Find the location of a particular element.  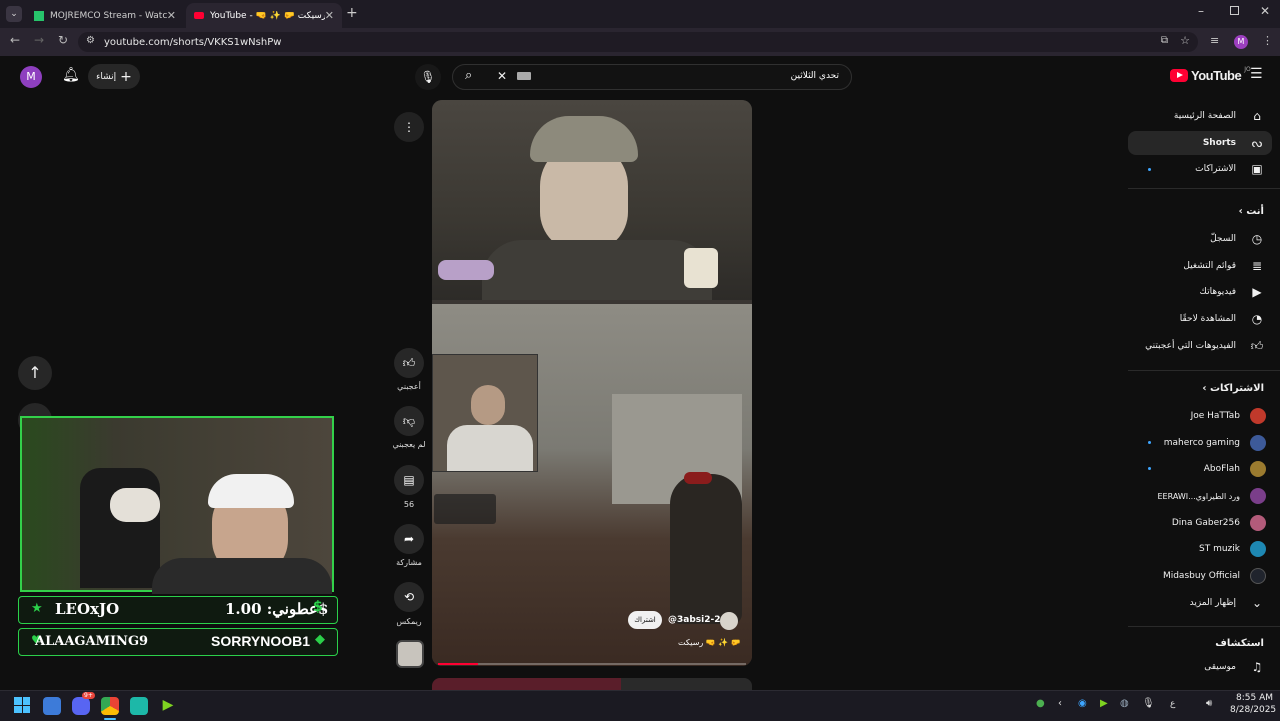

clear-search-icon: ✕ is located at coordinates (502, 76).